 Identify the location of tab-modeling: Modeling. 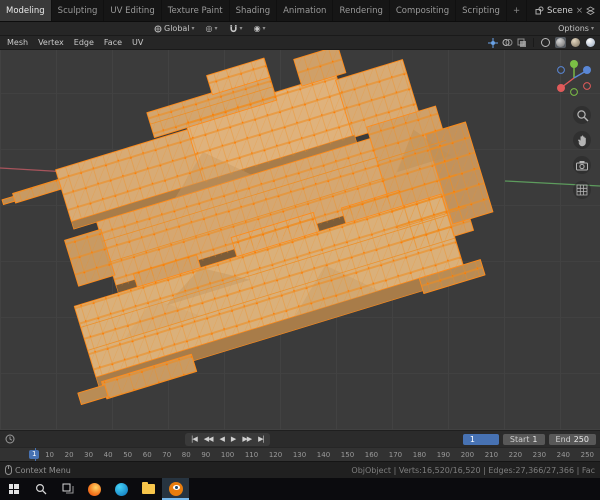
(26, 10).